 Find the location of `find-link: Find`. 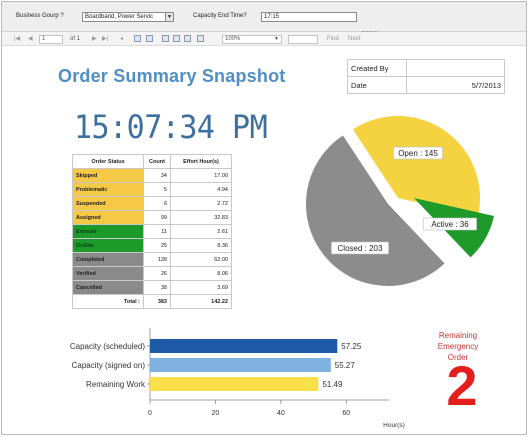

find-link: Find is located at coordinates (333, 39).